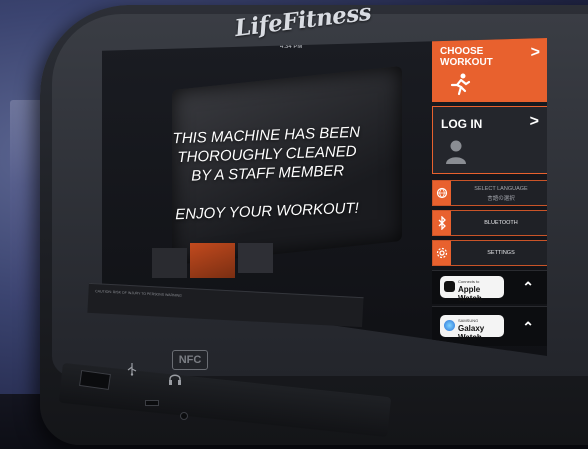  I want to click on apple-watch-row: Connects to Apple Watch ⌃, so click(489, 287).